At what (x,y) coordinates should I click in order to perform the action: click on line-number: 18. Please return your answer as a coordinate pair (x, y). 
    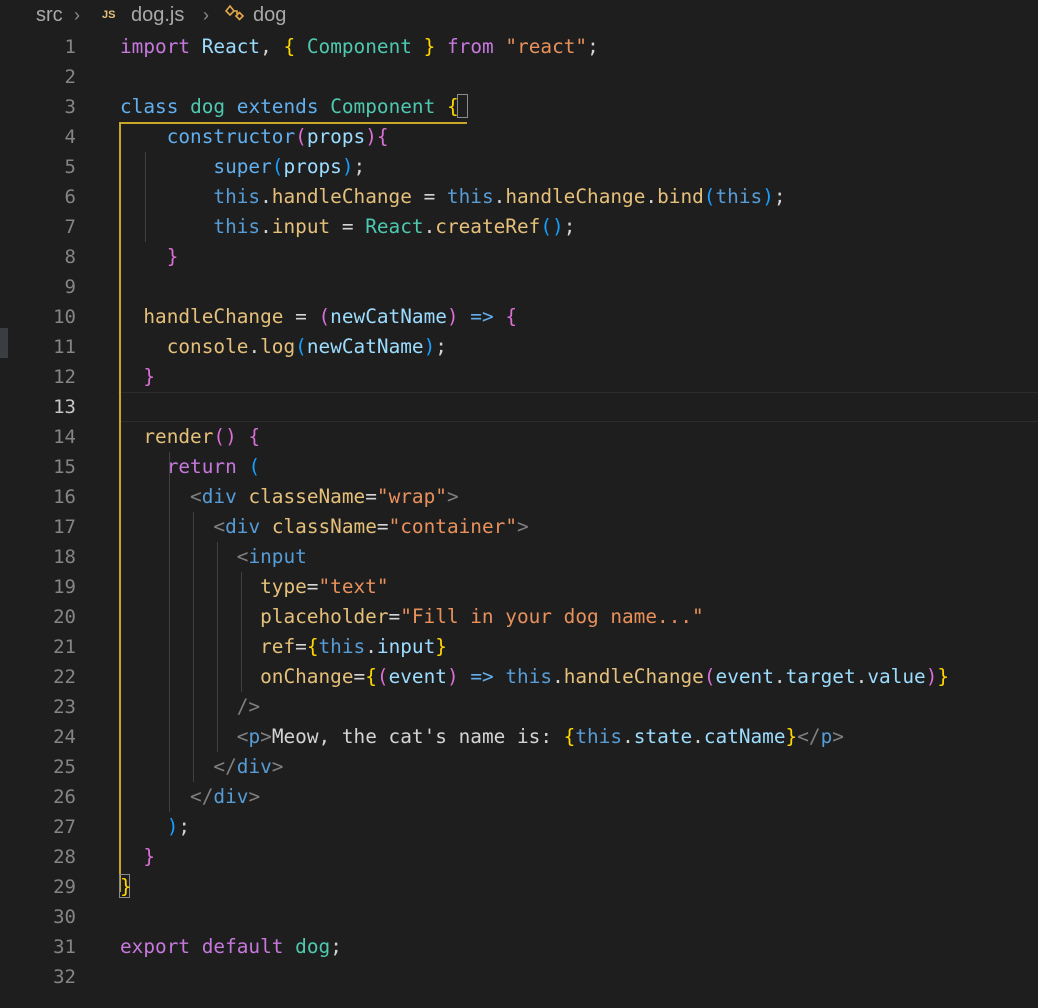
    Looking at the image, I should click on (64, 557).